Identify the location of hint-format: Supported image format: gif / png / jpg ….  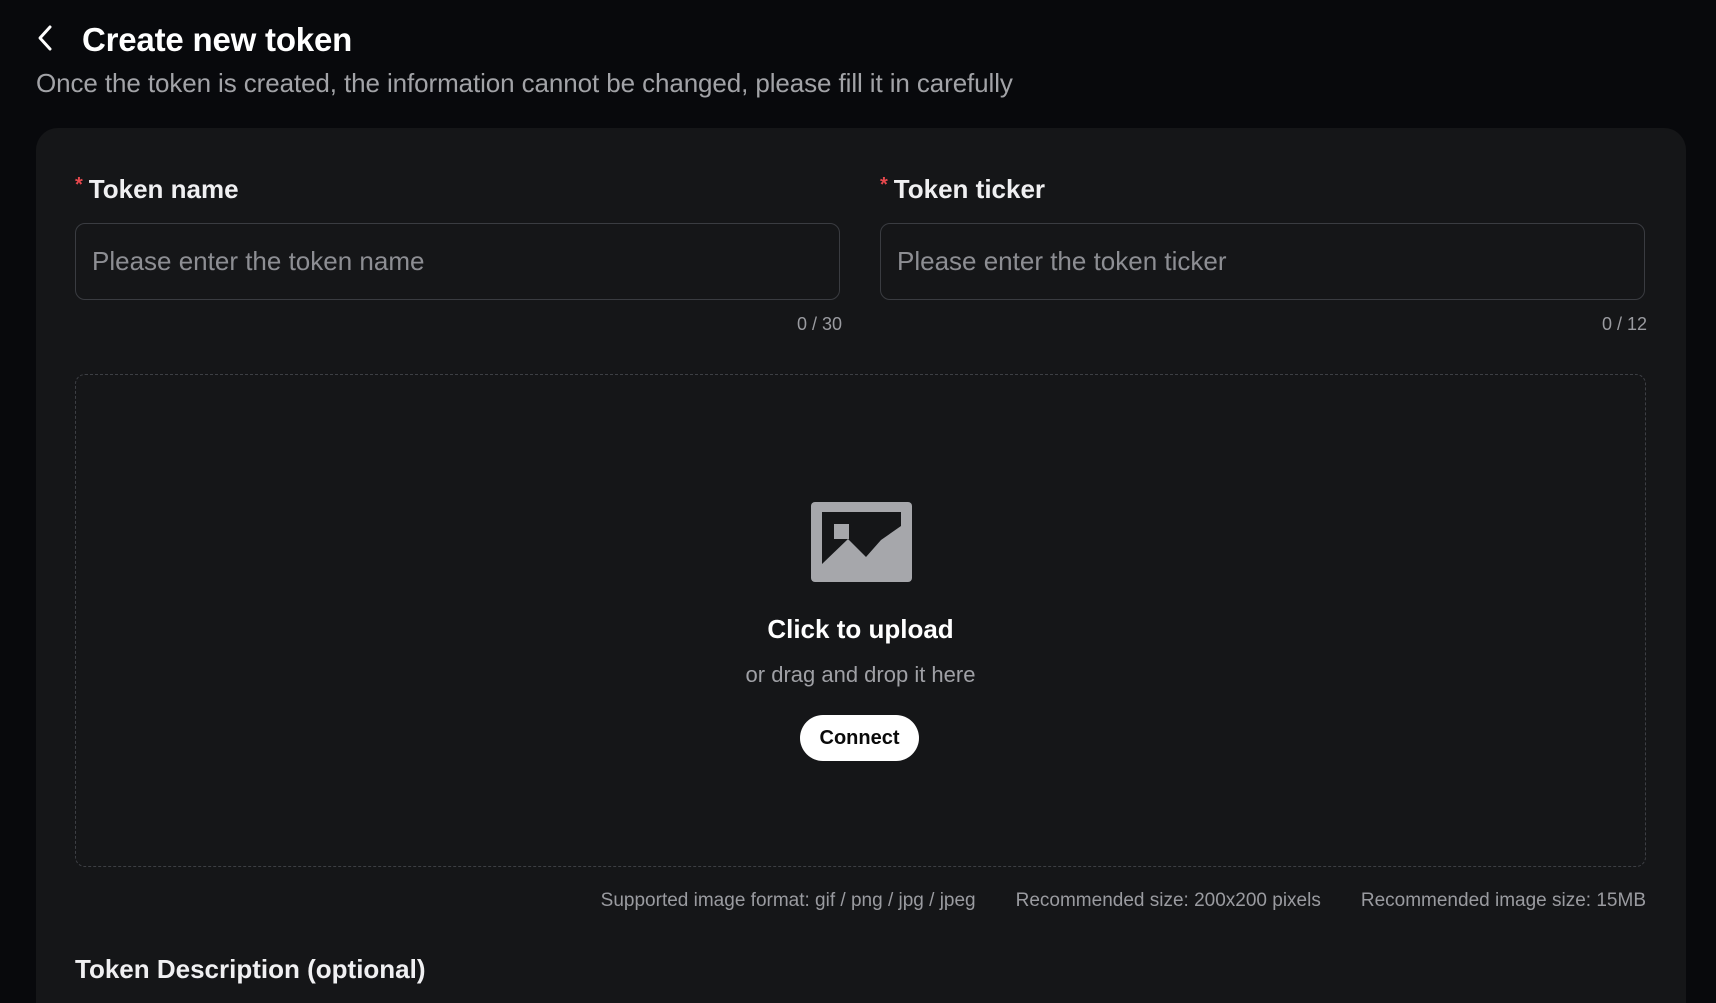
(788, 900).